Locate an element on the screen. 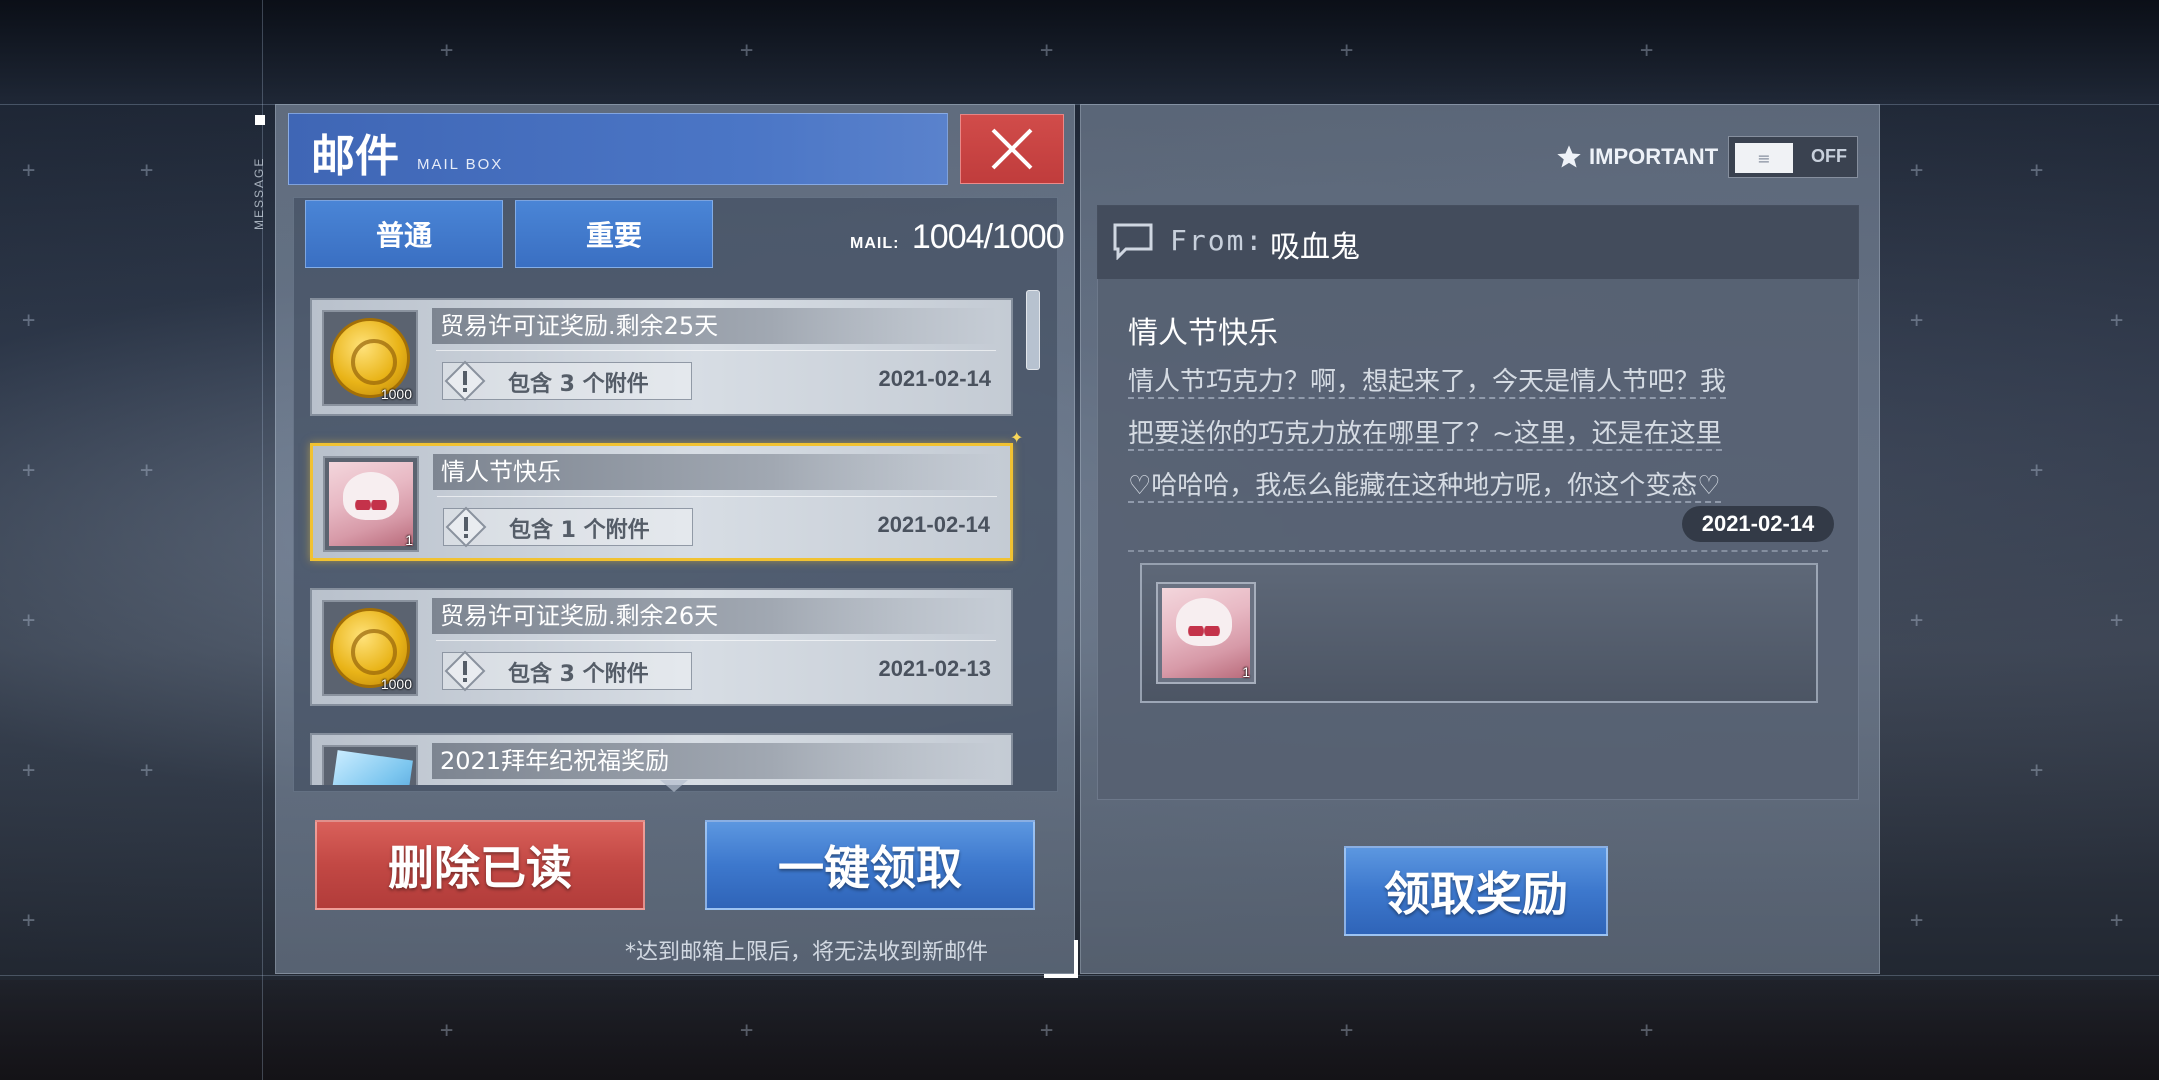 This screenshot has height=1080, width=2159. body-line: 情人节巧克力？啊，想起来了，今天是情人节吧？我 is located at coordinates (1427, 383).